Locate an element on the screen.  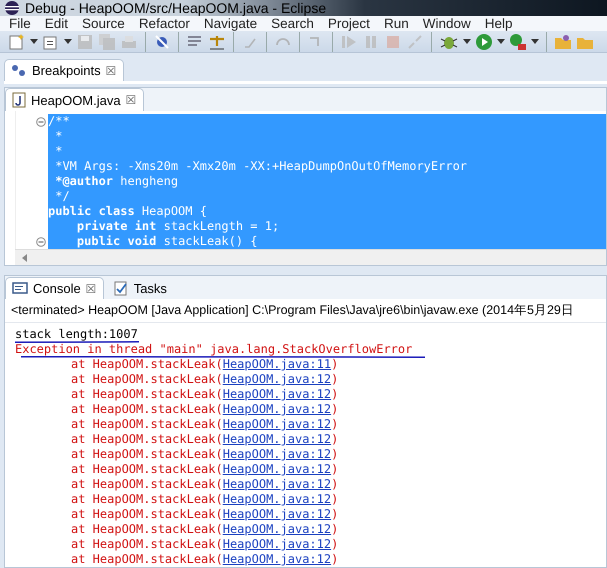
breakpoints-tab: Breakpoints ☒ is located at coordinates (64, 70).